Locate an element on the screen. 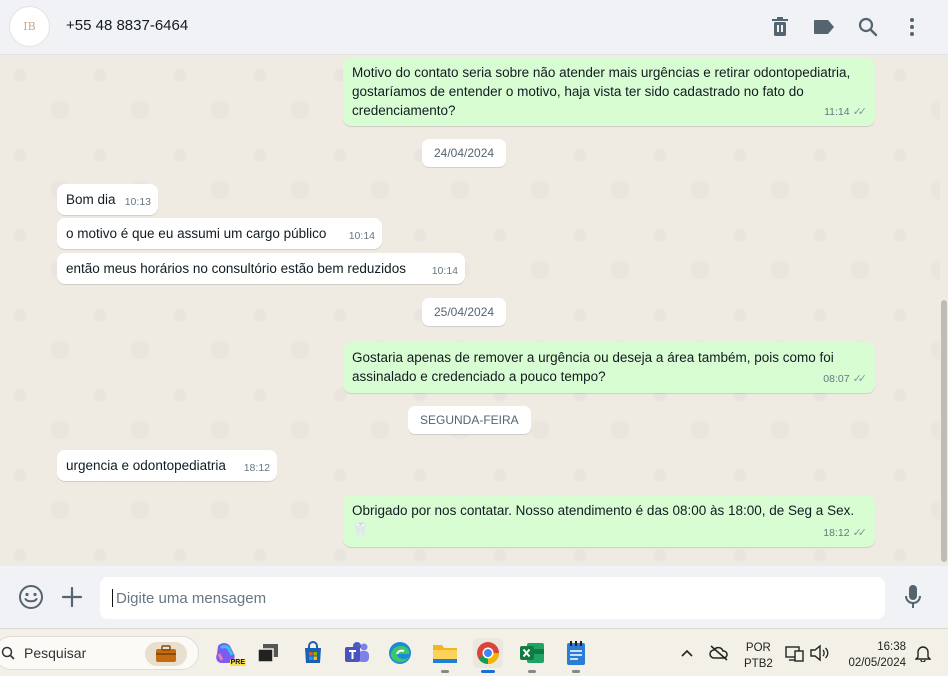 The image size is (948, 676). message-incoming: Bom dia 10:13 is located at coordinates (107, 199).